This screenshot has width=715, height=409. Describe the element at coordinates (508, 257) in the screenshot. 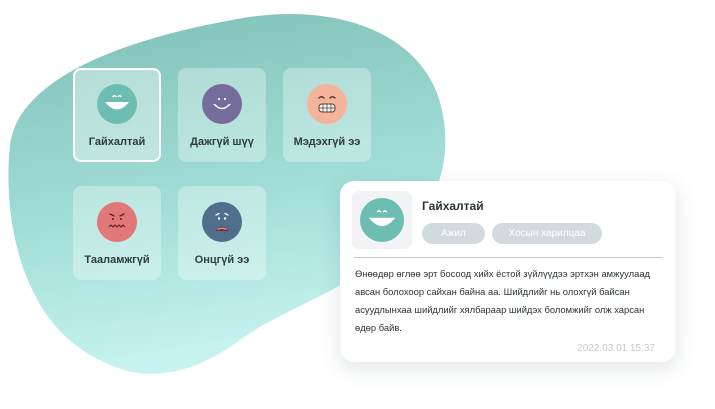

I see `divider` at that location.